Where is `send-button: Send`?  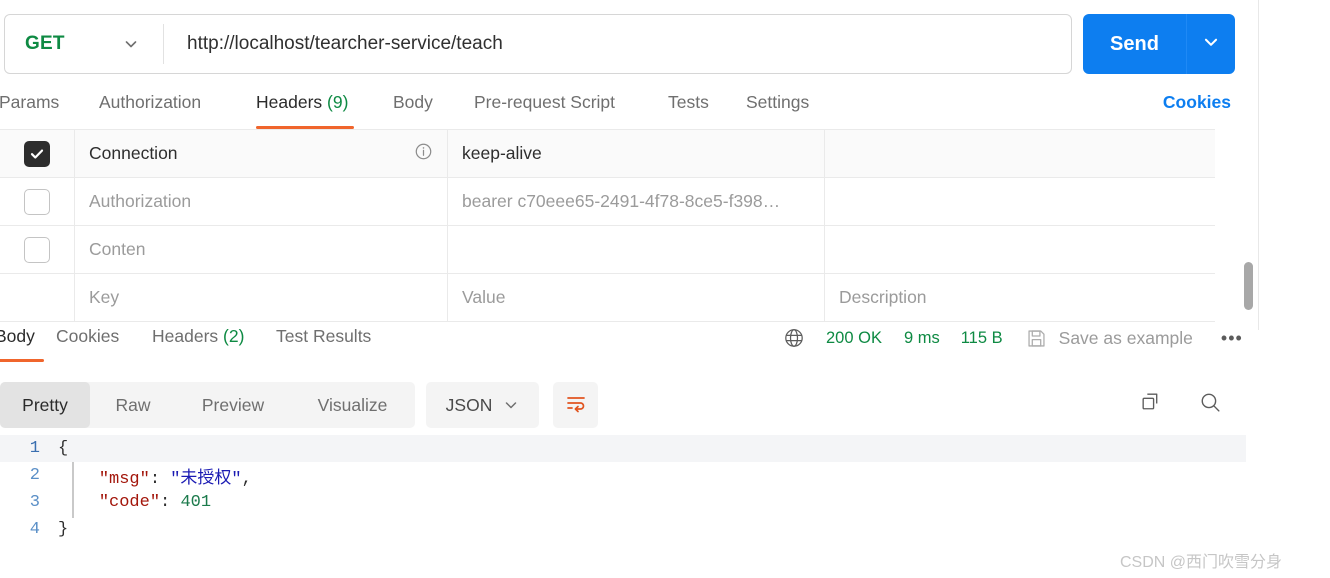
send-button: Send is located at coordinates (1159, 44).